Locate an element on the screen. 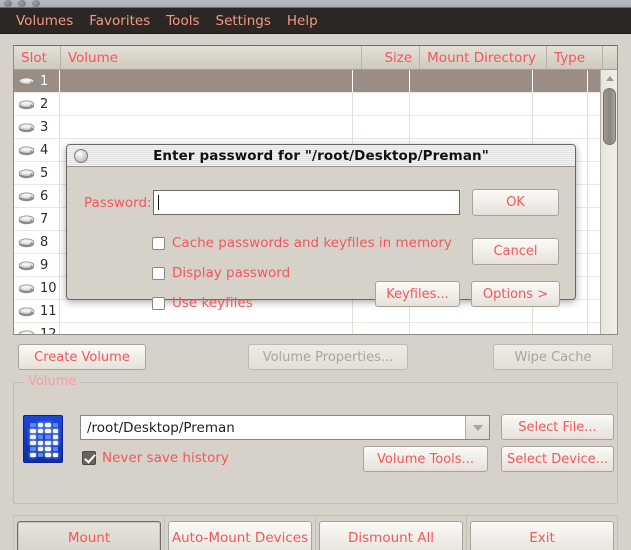 Image resolution: width=631 pixels, height=550 pixels. column-header-filler is located at coordinates (610, 57).